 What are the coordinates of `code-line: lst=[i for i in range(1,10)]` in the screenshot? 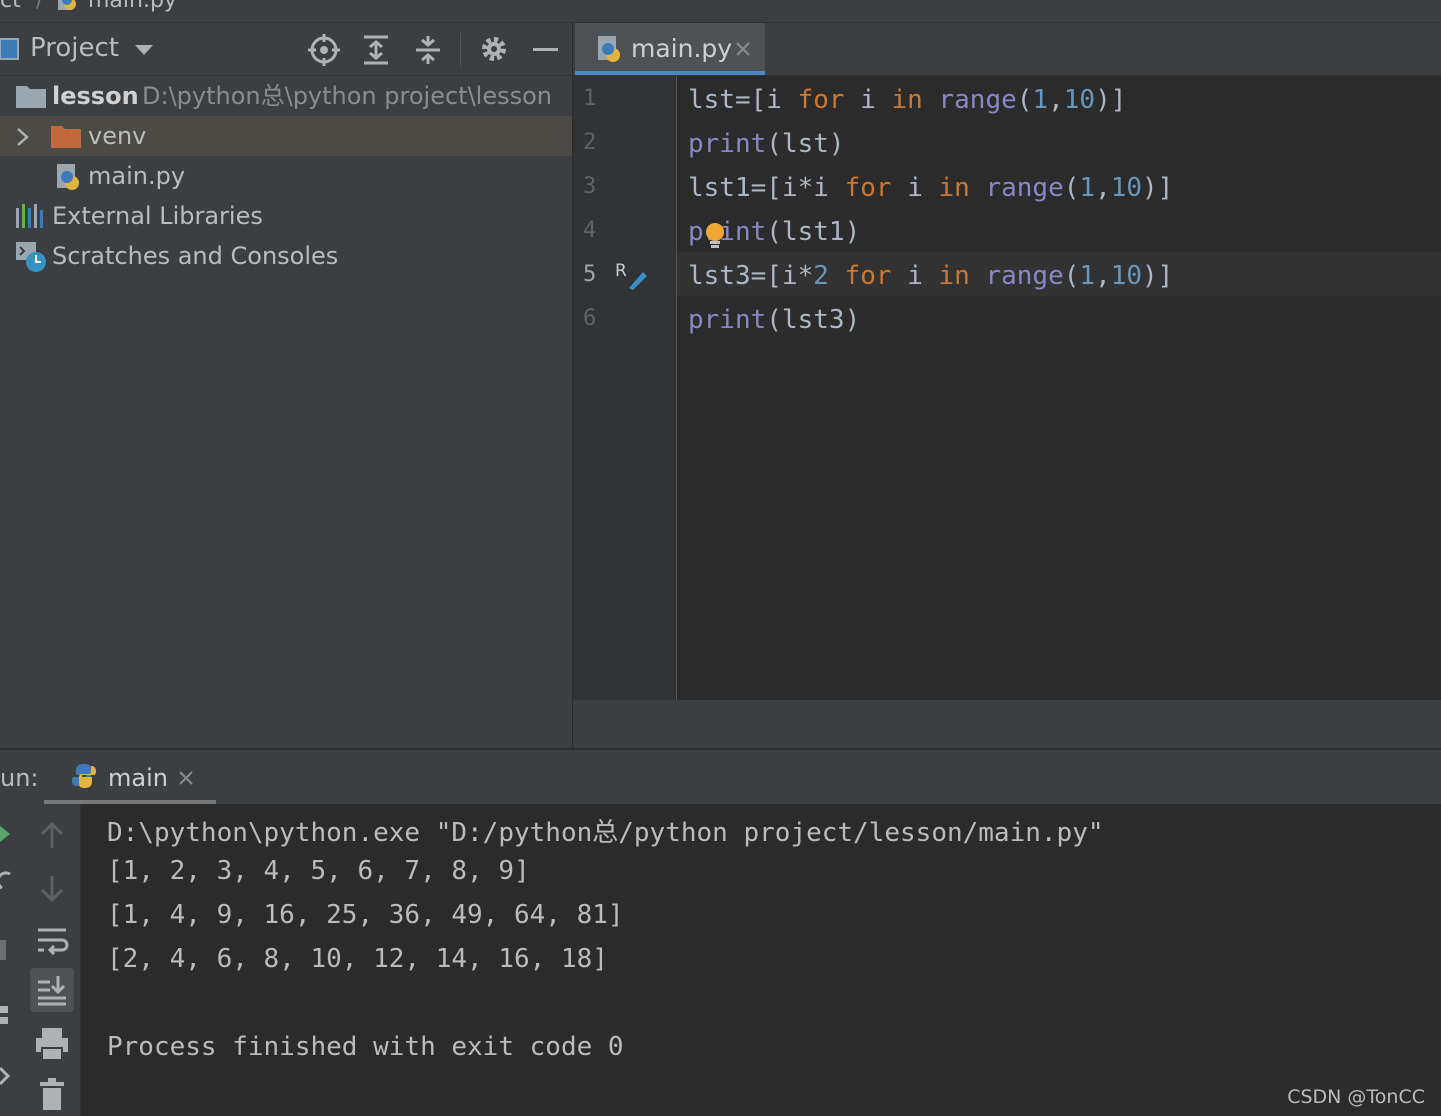 It's located at (907, 100).